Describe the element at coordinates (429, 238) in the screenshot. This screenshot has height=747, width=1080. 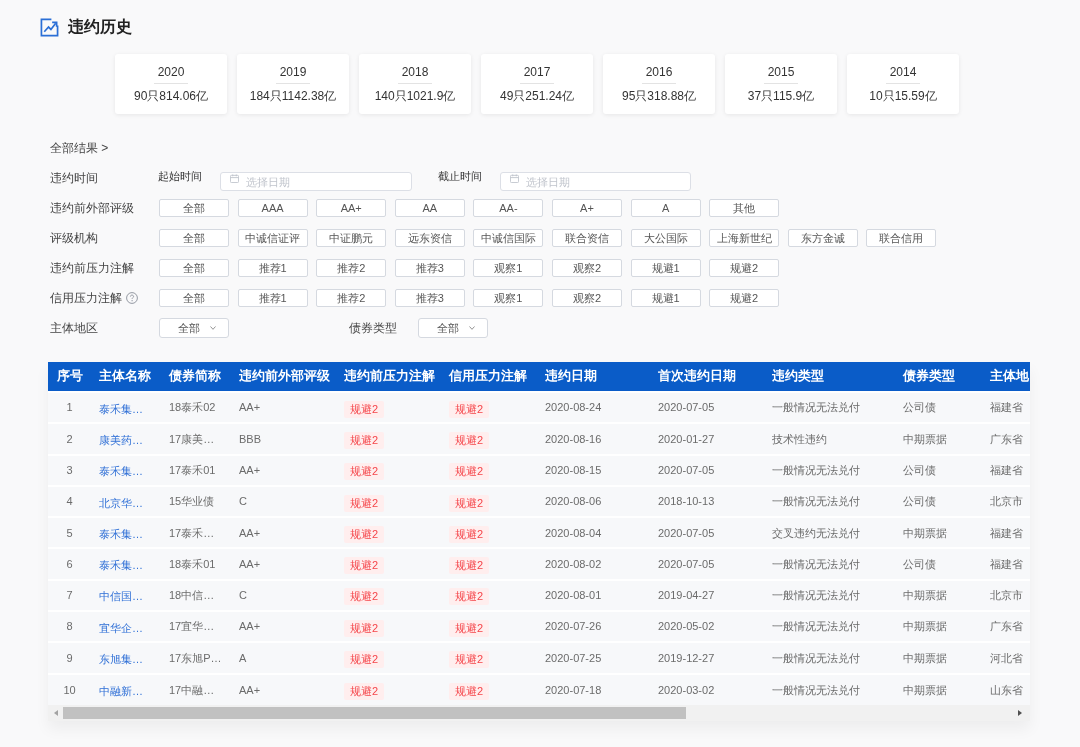
I see `filter-chip: 远东资信` at that location.